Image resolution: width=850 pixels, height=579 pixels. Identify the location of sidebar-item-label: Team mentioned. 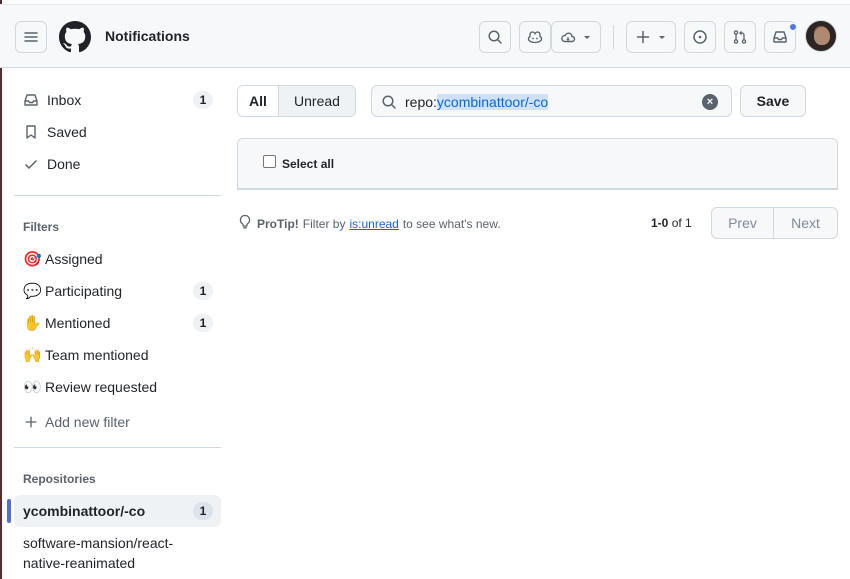
(97, 355).